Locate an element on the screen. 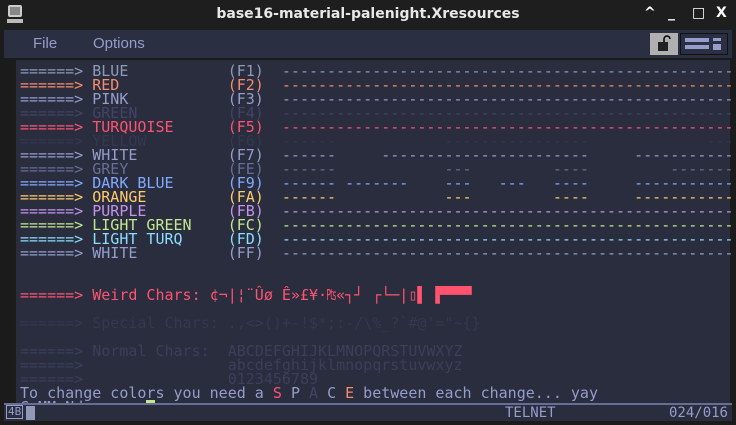 This screenshot has height=425, width=736. hint-p: P is located at coordinates (295, 393).